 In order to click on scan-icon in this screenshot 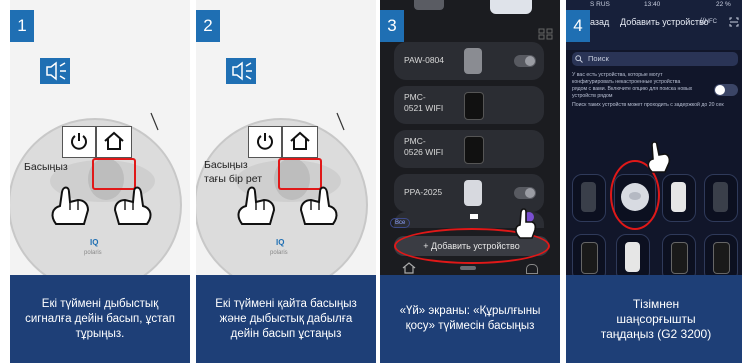, I will do `click(734, 22)`.